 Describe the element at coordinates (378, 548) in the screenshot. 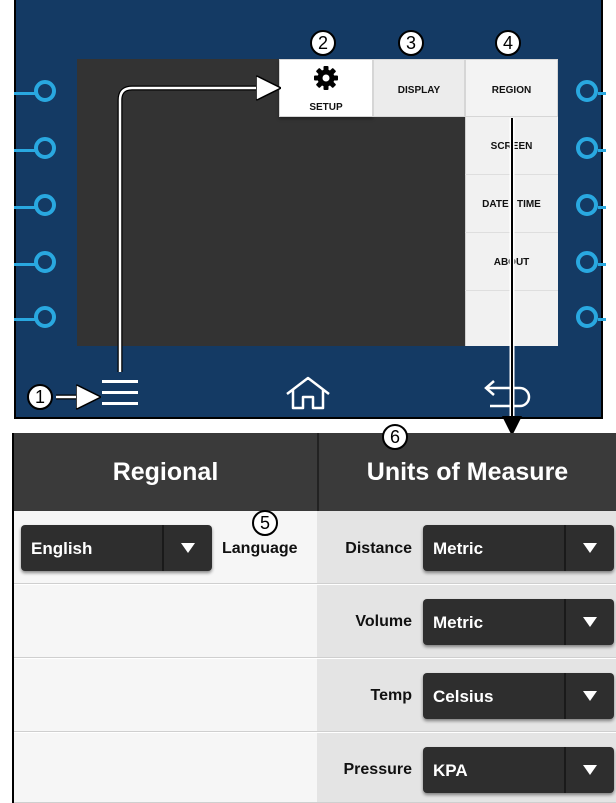

I see `distance-label: Distance` at that location.